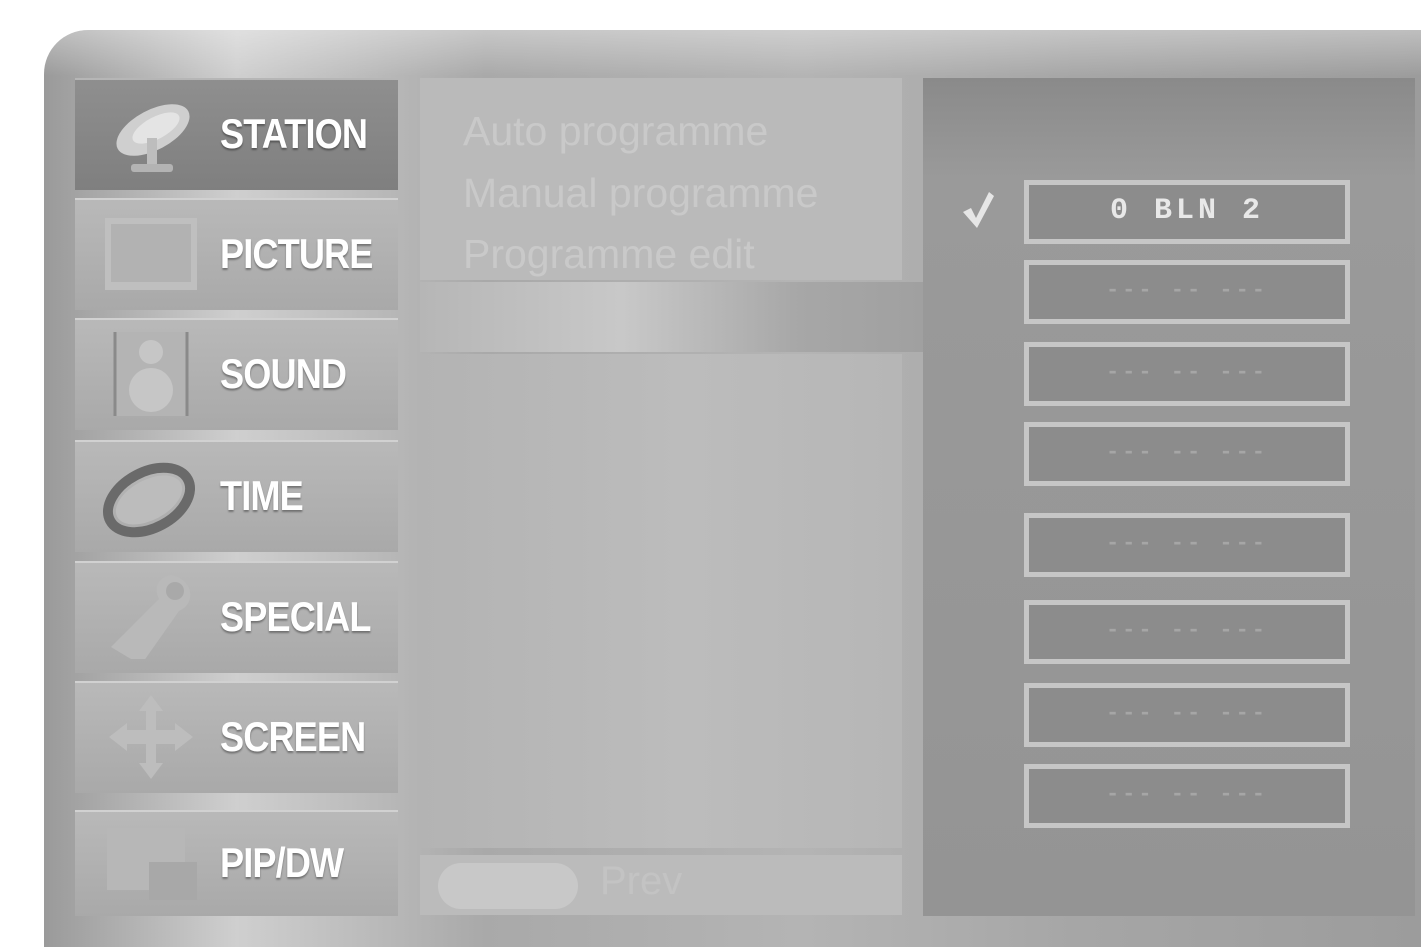  I want to click on menu-item-time: TIME, so click(236, 496).